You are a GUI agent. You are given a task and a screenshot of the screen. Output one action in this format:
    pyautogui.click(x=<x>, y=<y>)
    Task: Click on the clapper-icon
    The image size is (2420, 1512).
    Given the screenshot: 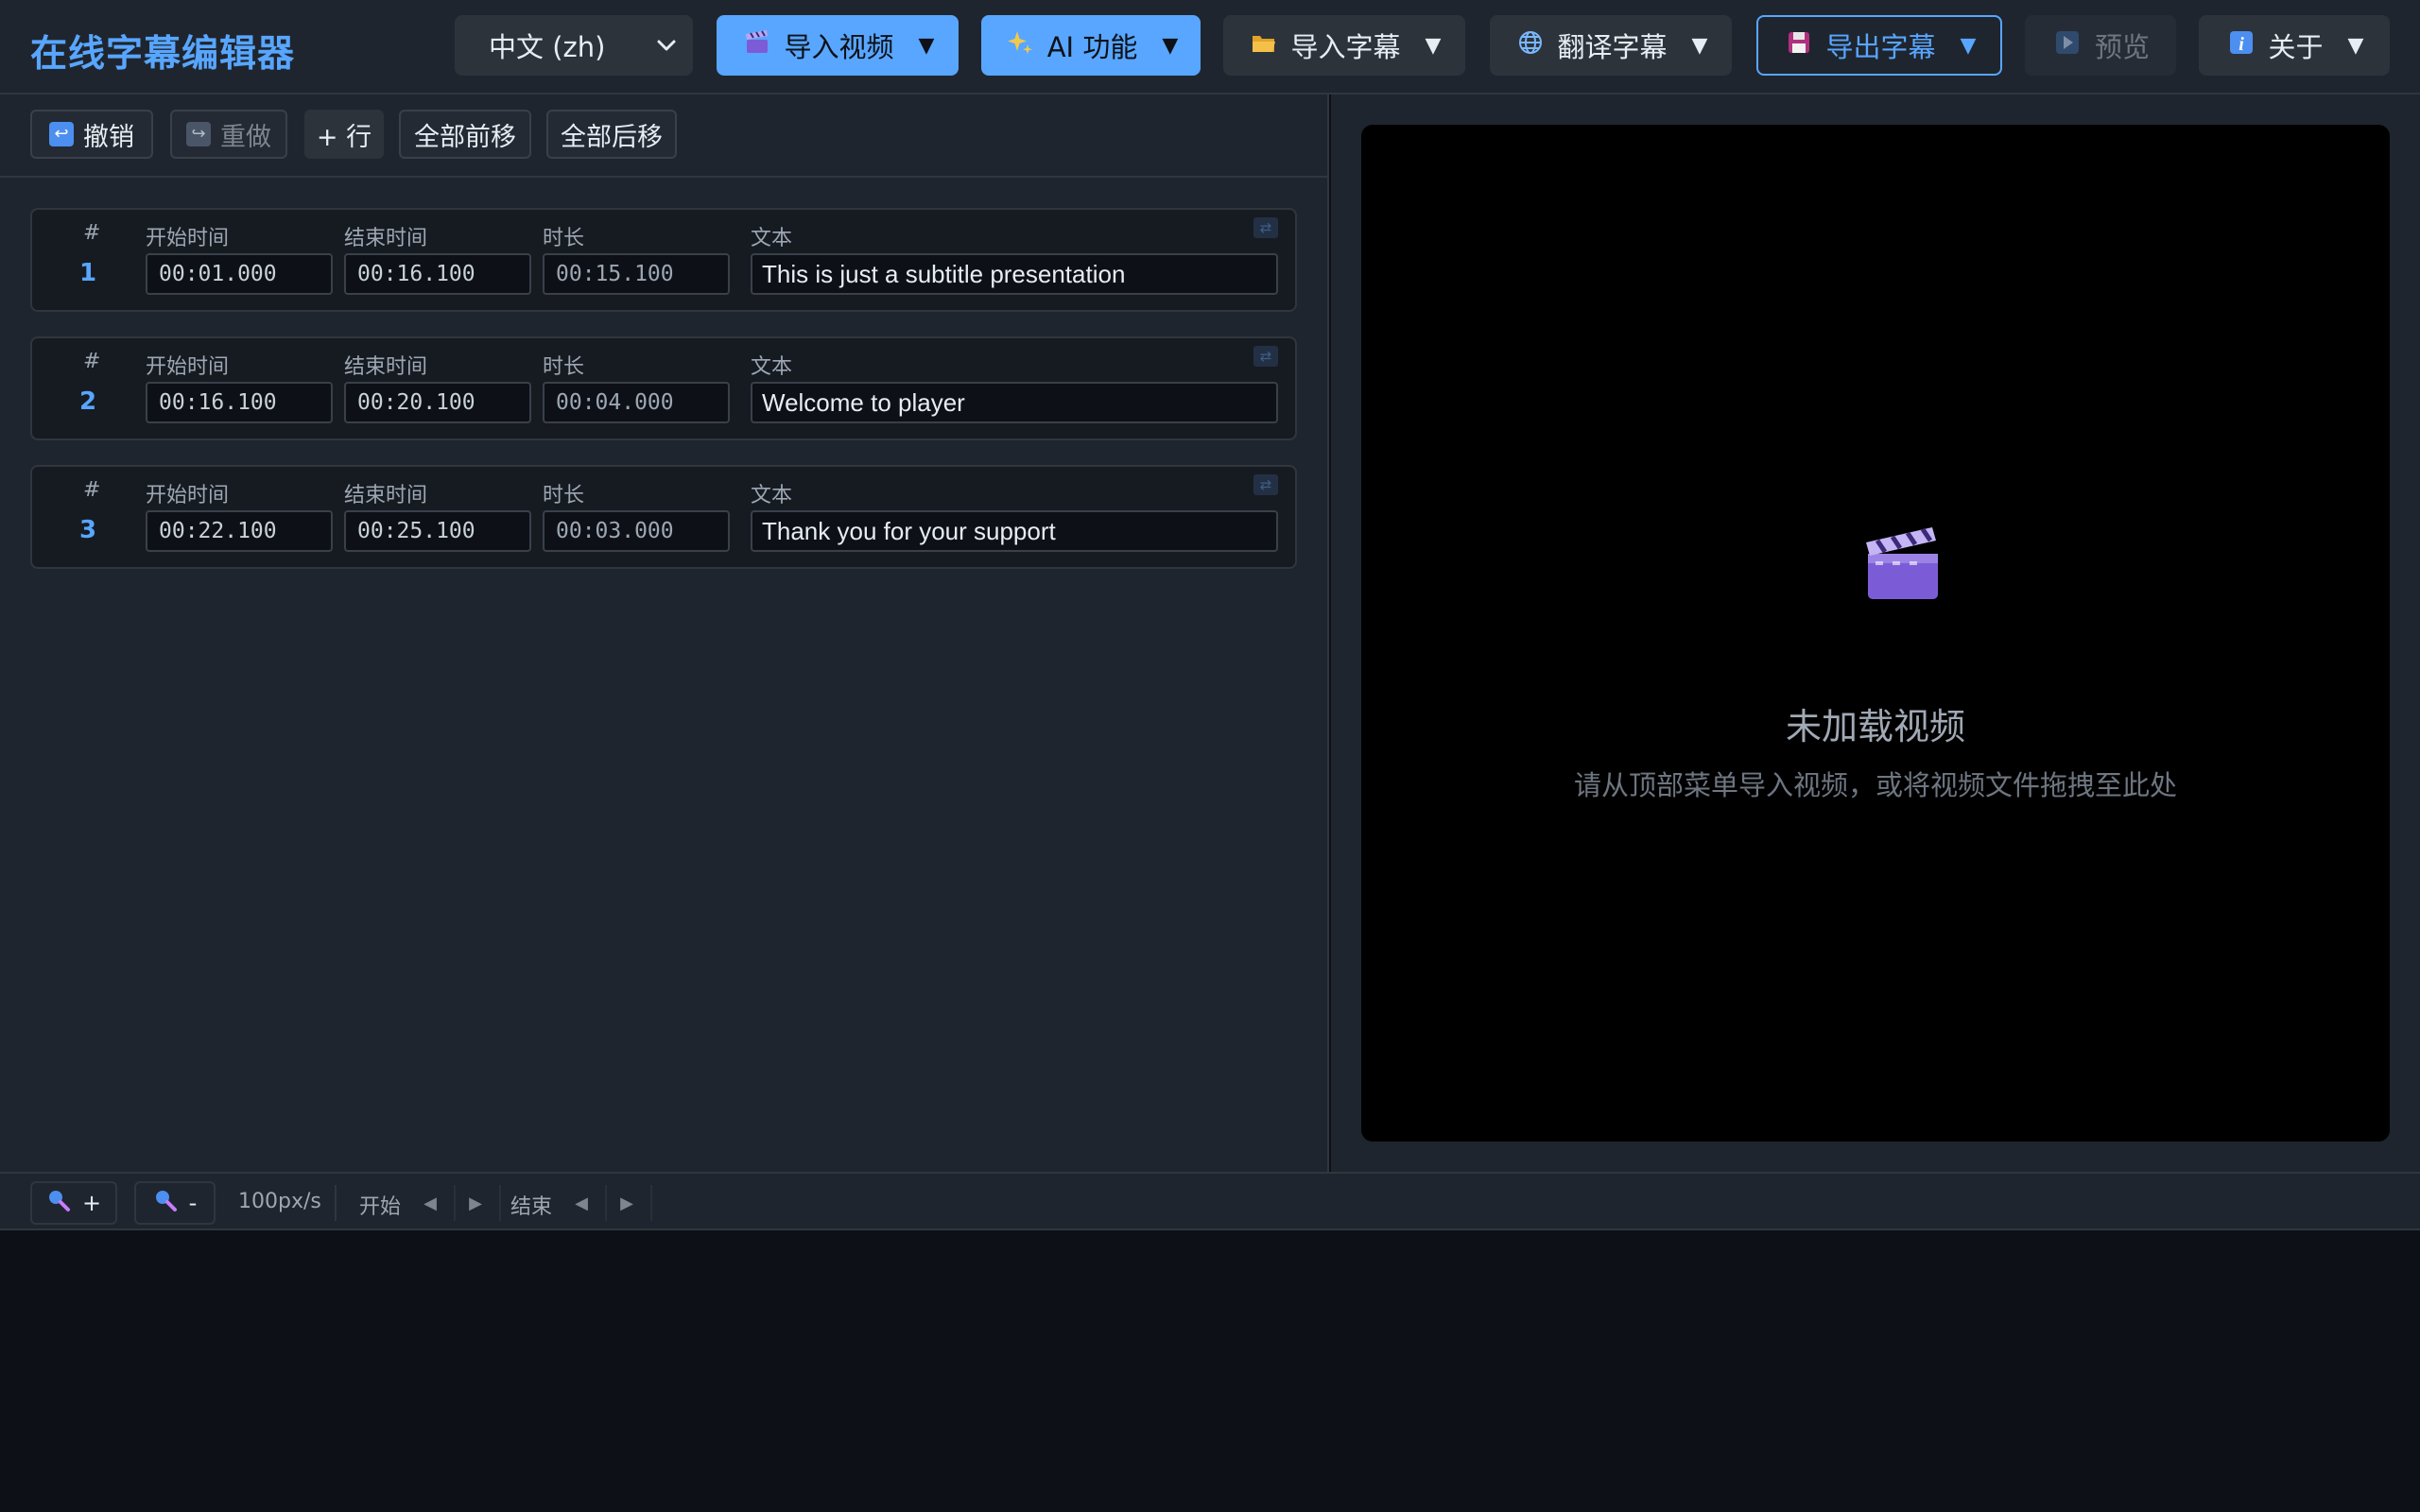 What is the action you would take?
    pyautogui.click(x=757, y=45)
    